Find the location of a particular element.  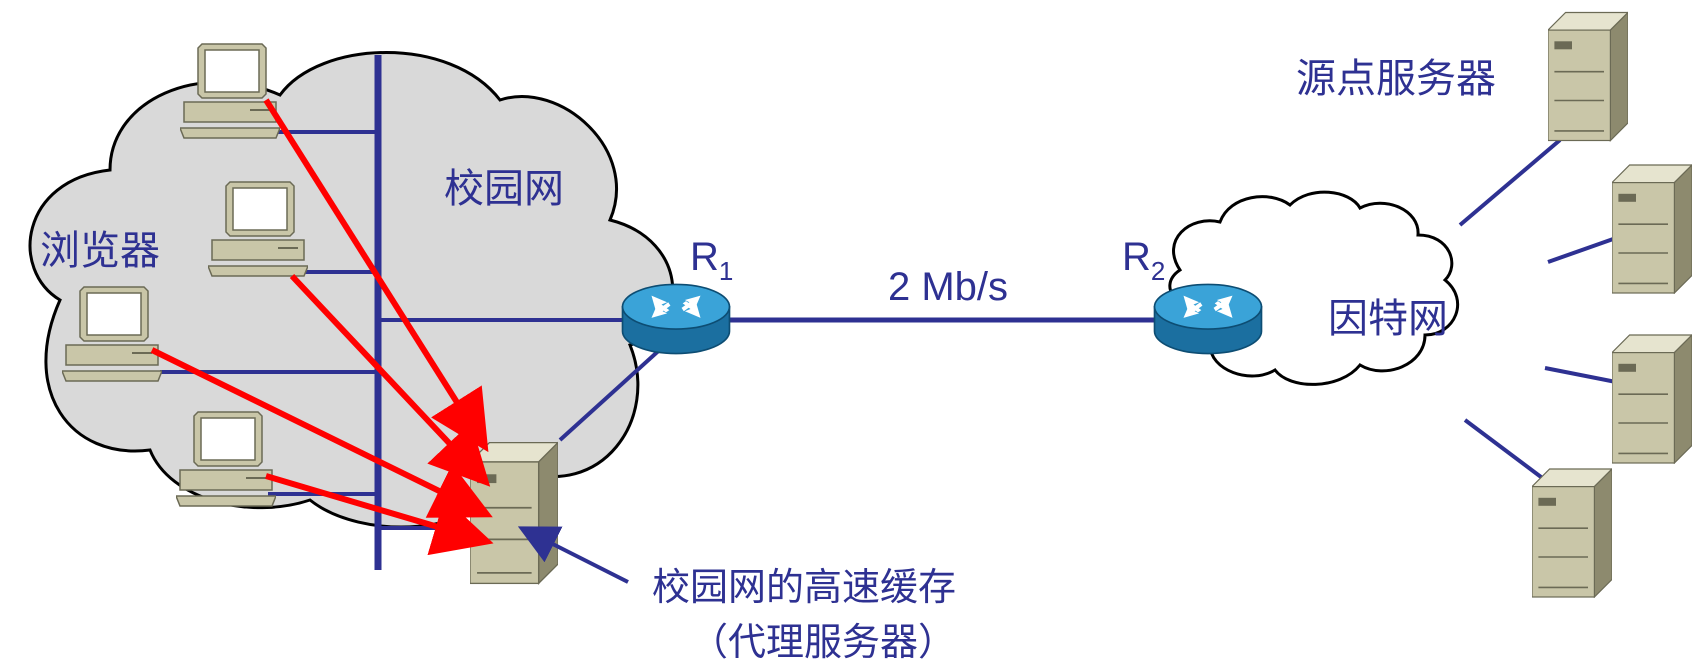

internet-label: 因特网 is located at coordinates (1388, 319).